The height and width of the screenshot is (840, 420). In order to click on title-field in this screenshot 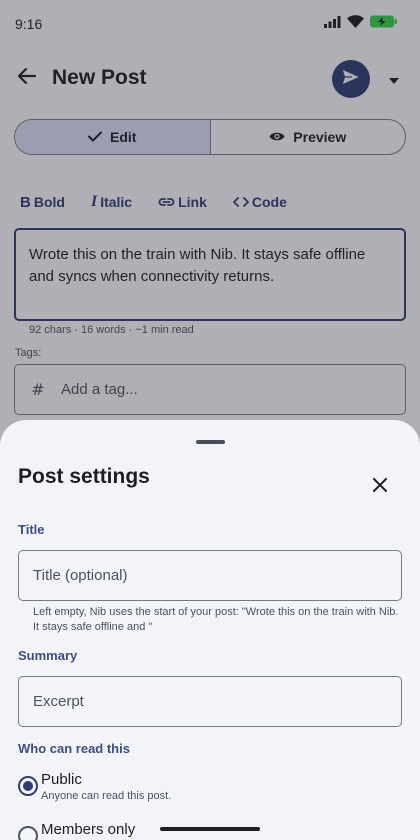, I will do `click(210, 575)`.